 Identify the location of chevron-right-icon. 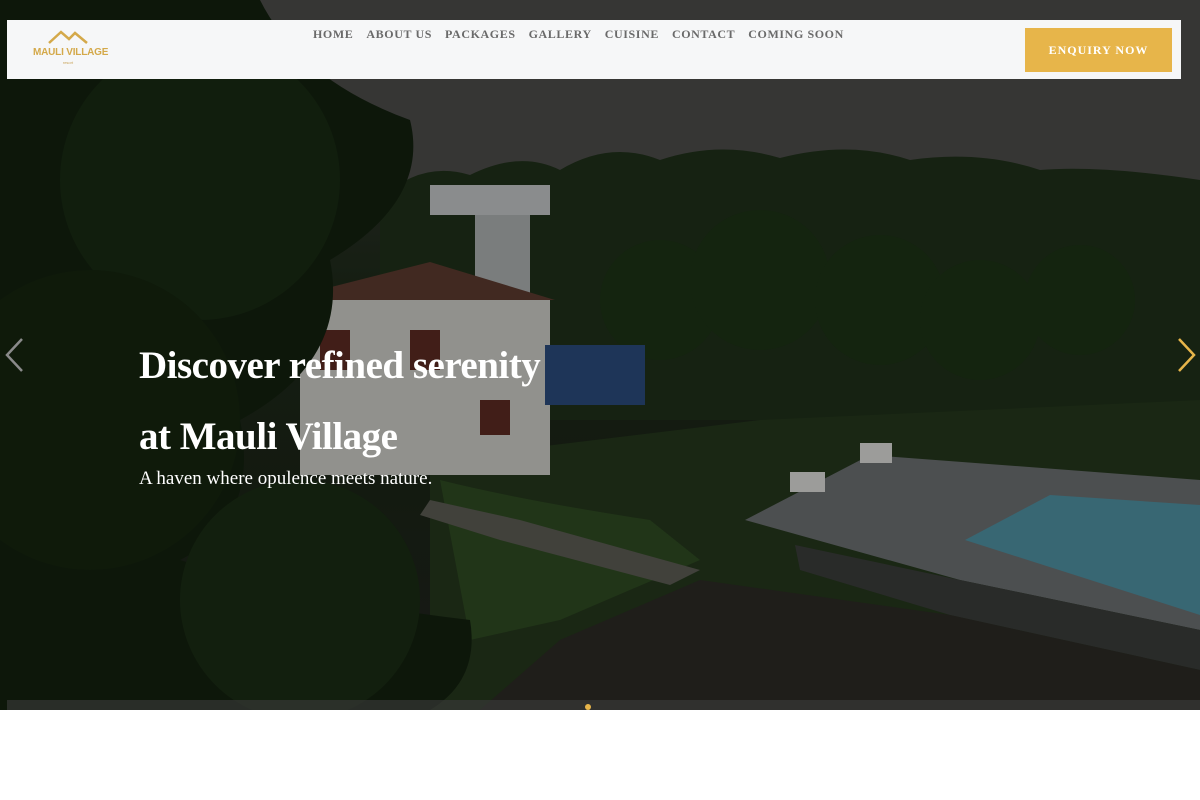
(1187, 355).